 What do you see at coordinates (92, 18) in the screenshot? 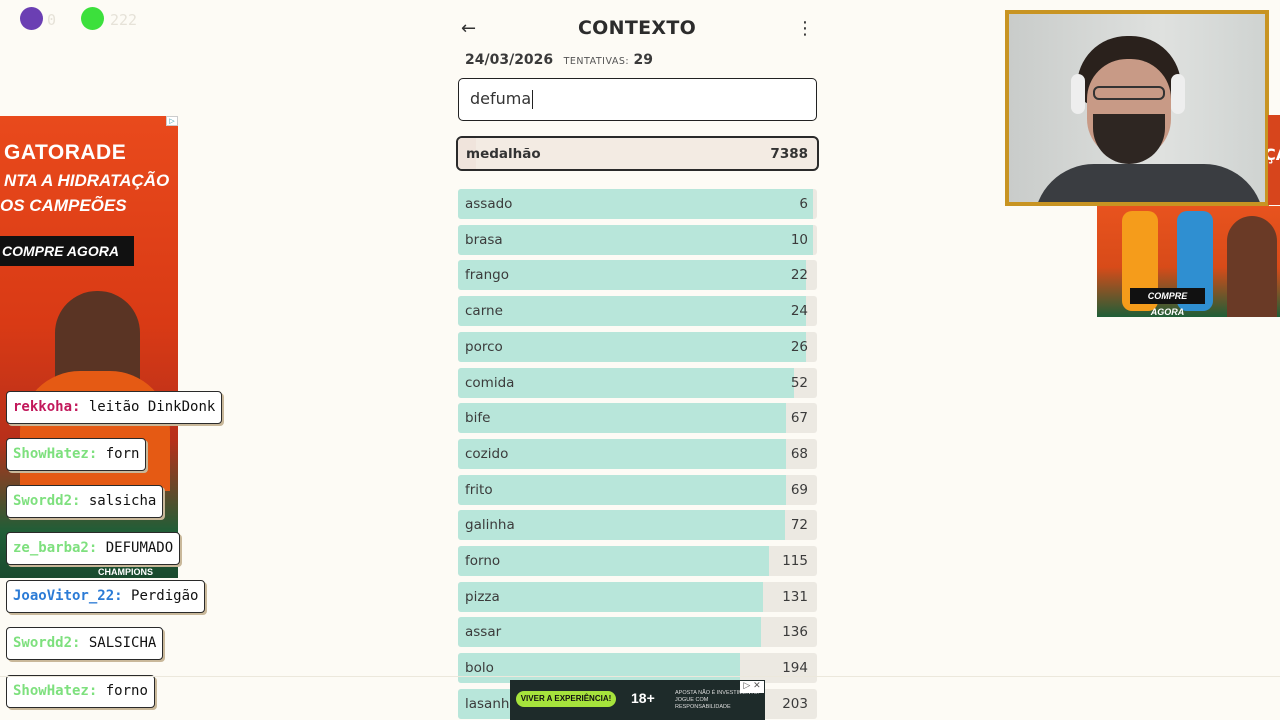
I see `green-team-icon` at bounding box center [92, 18].